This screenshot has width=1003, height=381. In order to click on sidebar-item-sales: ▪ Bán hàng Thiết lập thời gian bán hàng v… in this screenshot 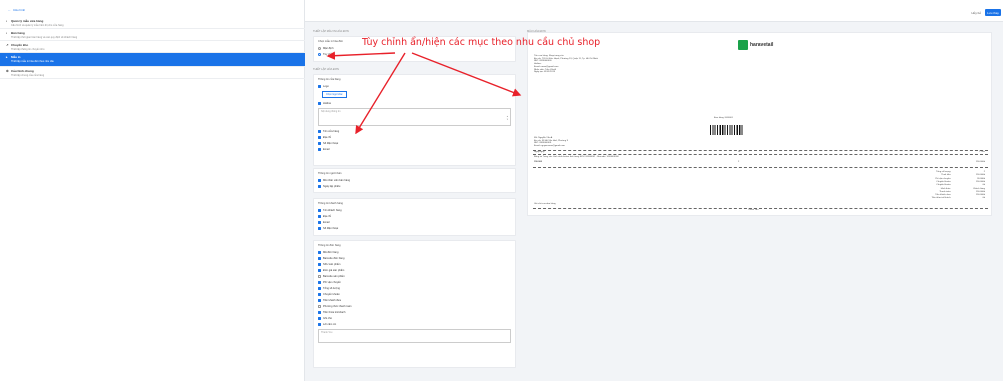, I will do `click(152, 35)`.